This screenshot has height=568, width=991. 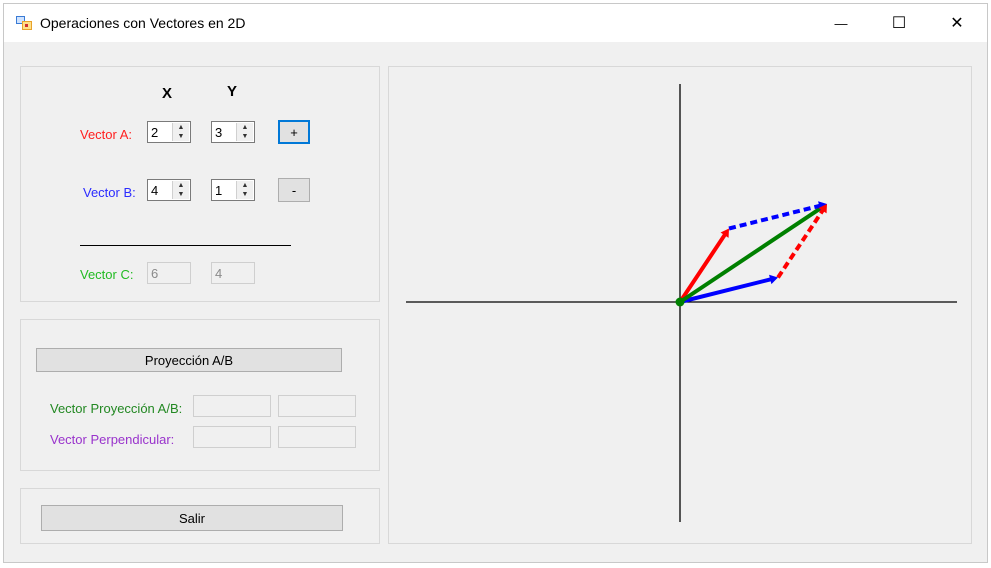 What do you see at coordinates (169, 132) in the screenshot?
I see `vector-a-x-input: 2 ▲ ▼` at bounding box center [169, 132].